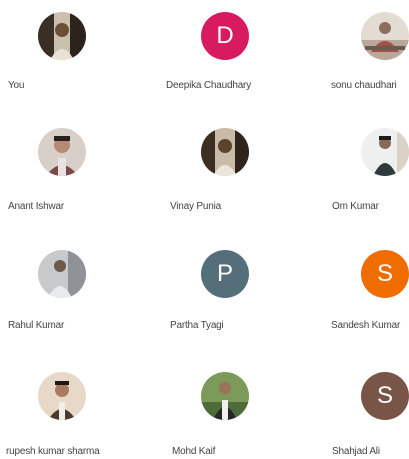 Image resolution: width=409 pixels, height=459 pixels. I want to click on participant-tile: P Partha Tyagi, so click(203, 287).